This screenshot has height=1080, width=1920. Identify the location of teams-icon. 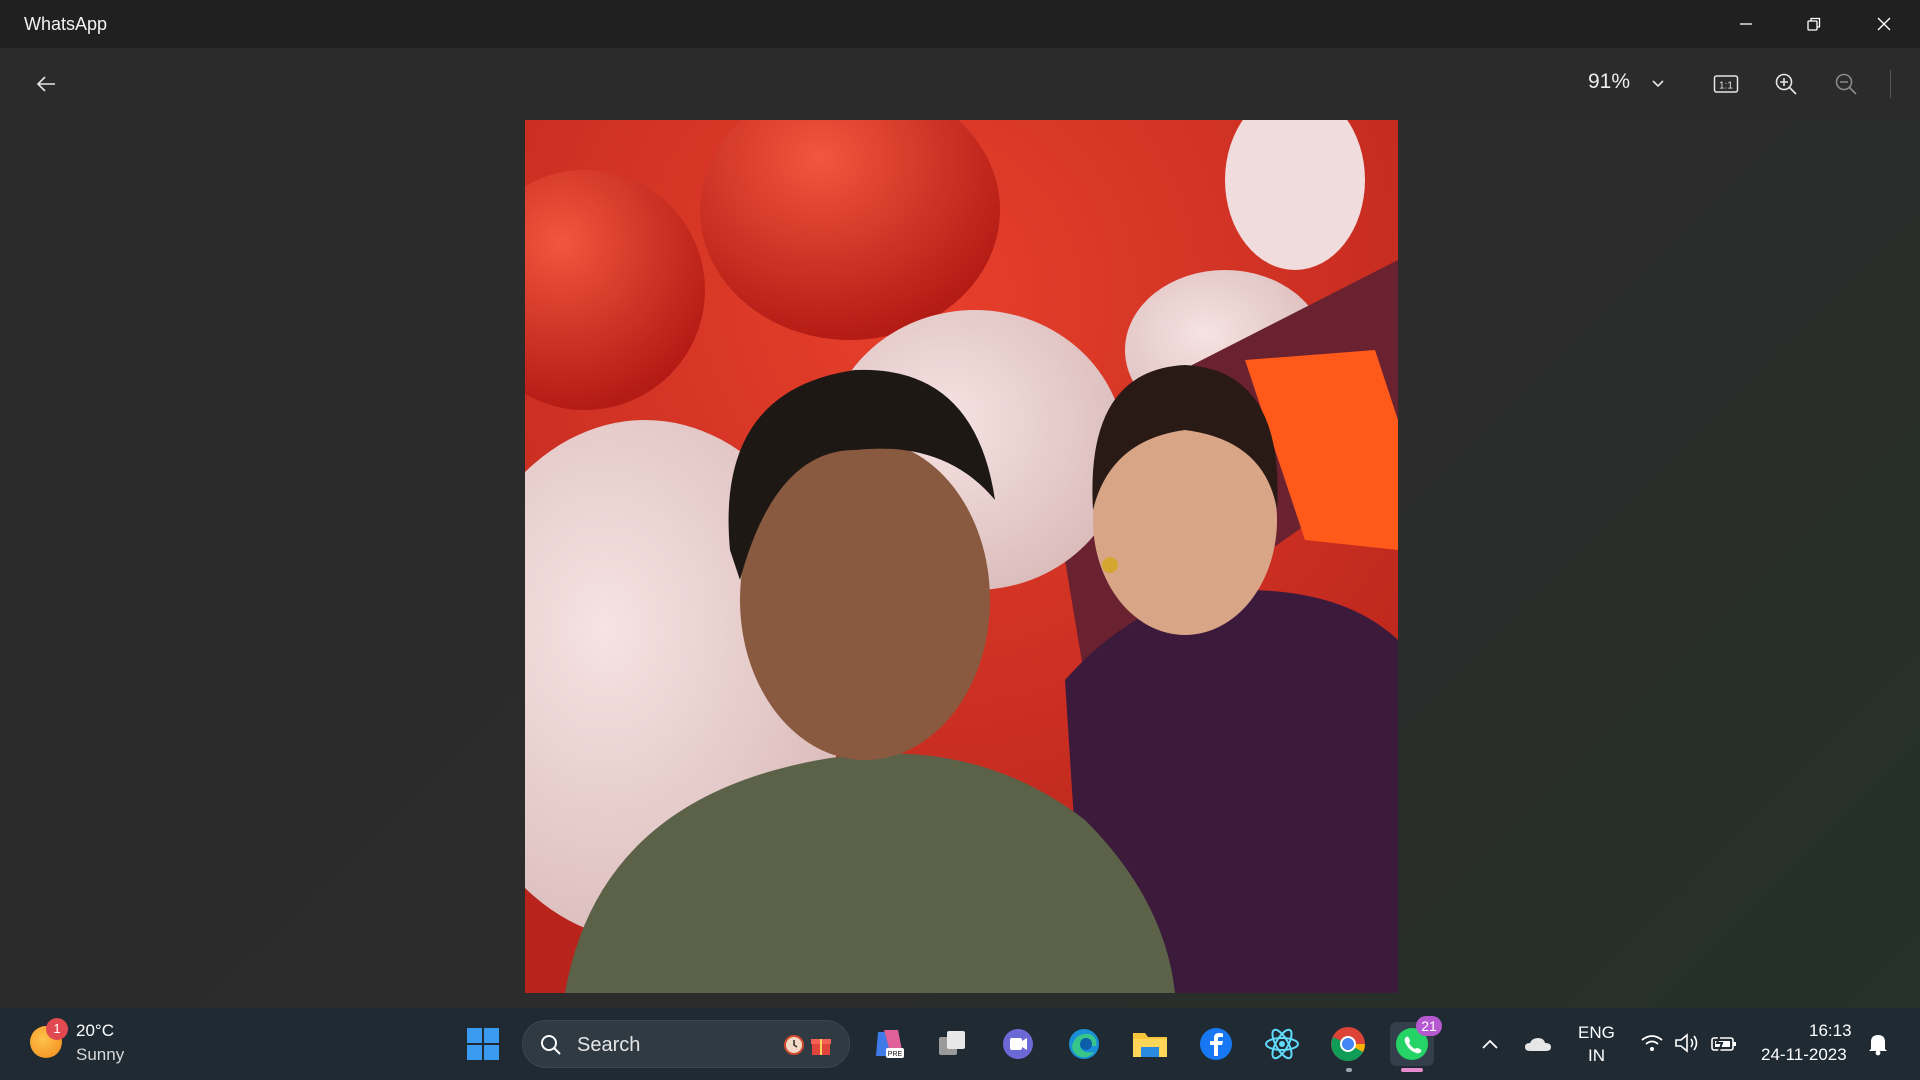
(1018, 1044).